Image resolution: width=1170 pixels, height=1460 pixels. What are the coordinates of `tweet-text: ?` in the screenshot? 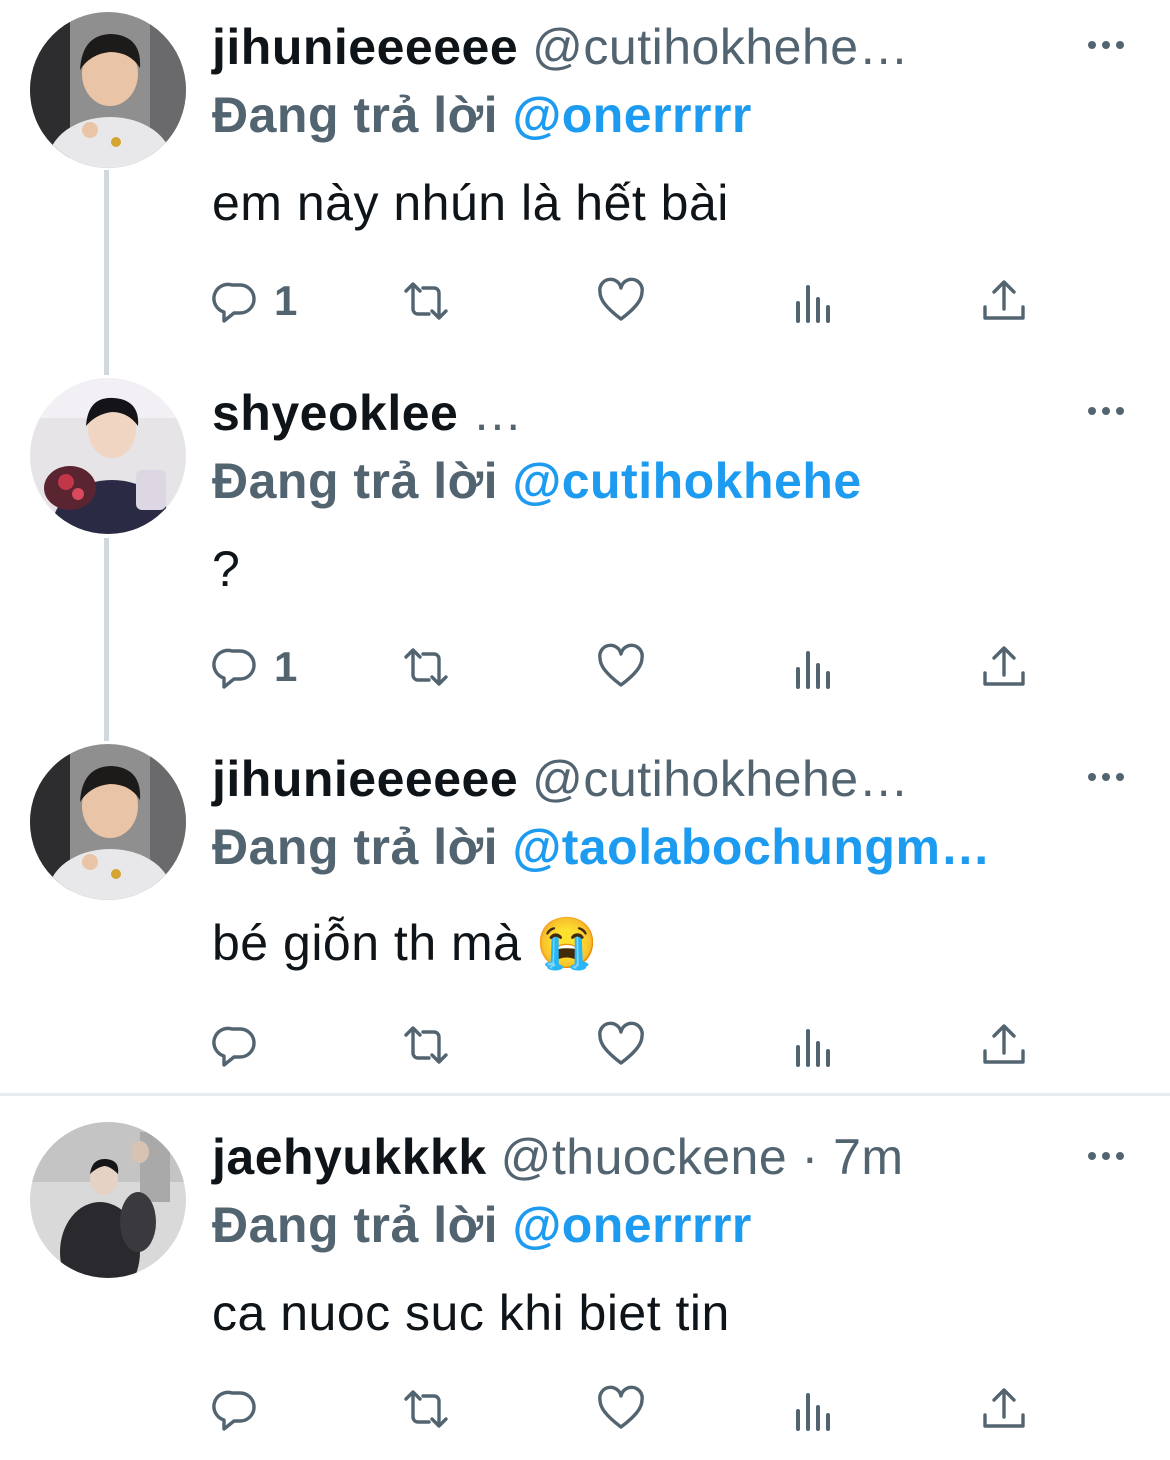 It's located at (226, 569).